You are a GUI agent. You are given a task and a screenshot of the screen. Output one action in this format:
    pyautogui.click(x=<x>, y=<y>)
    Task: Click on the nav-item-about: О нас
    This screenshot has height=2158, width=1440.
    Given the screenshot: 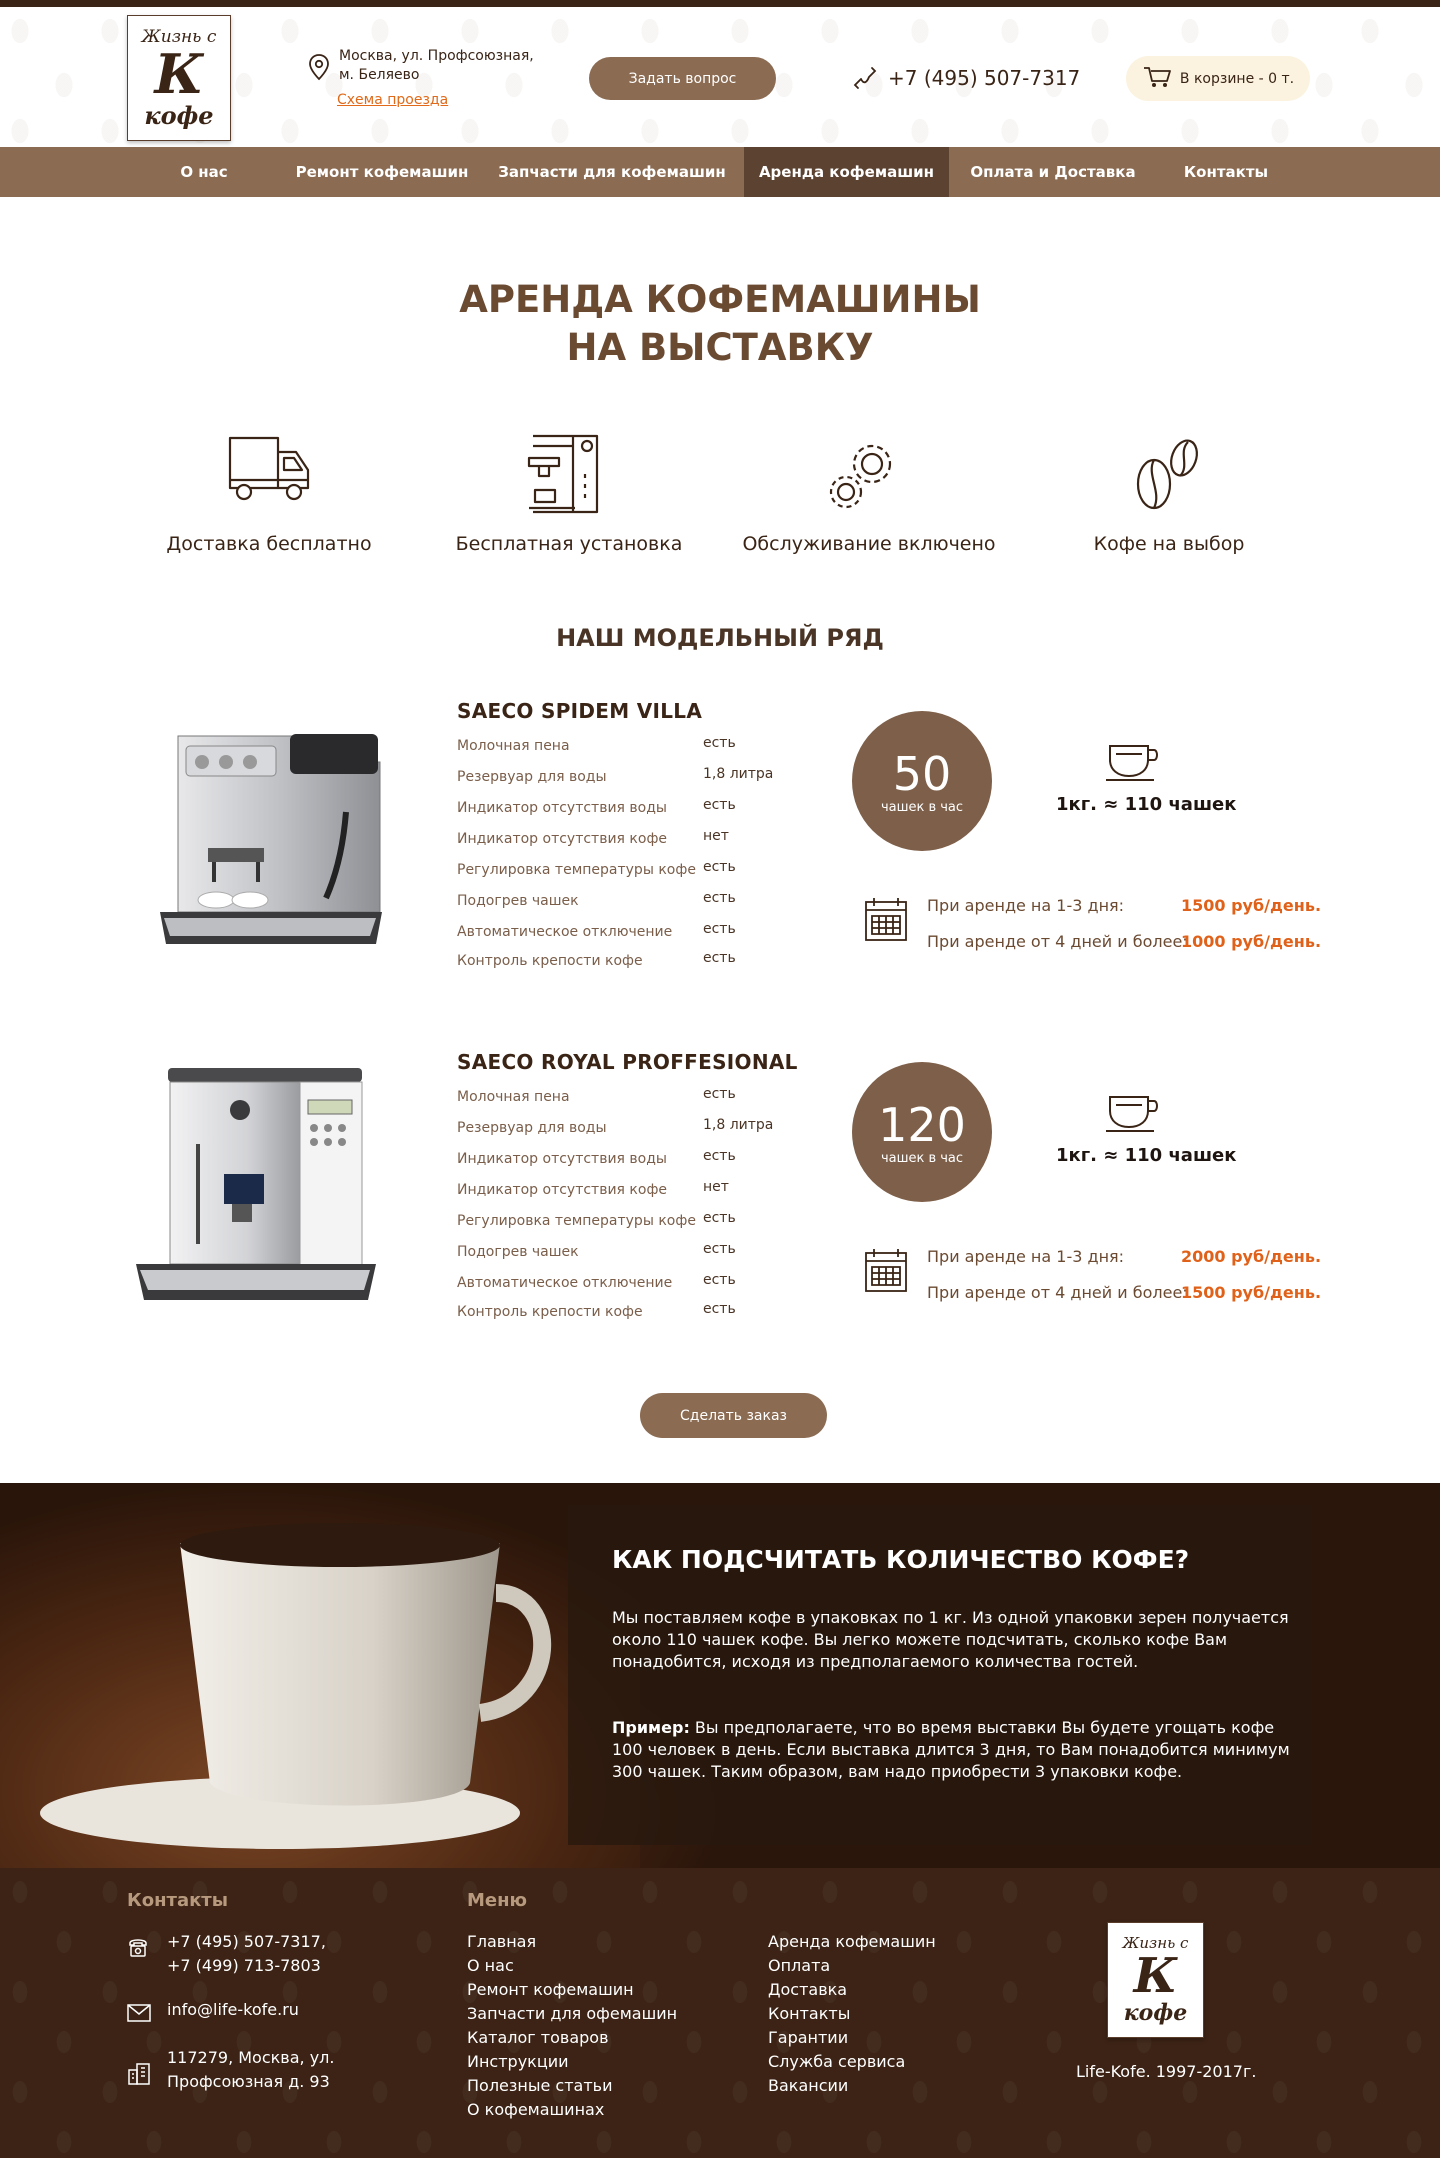 What is the action you would take?
    pyautogui.click(x=204, y=172)
    